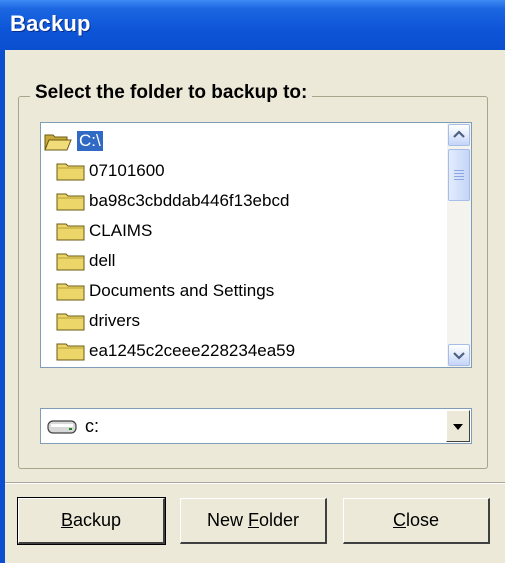  Describe the element at coordinates (192, 350) in the screenshot. I see `folder-label: ea1245c2ceee228234ea59` at that location.